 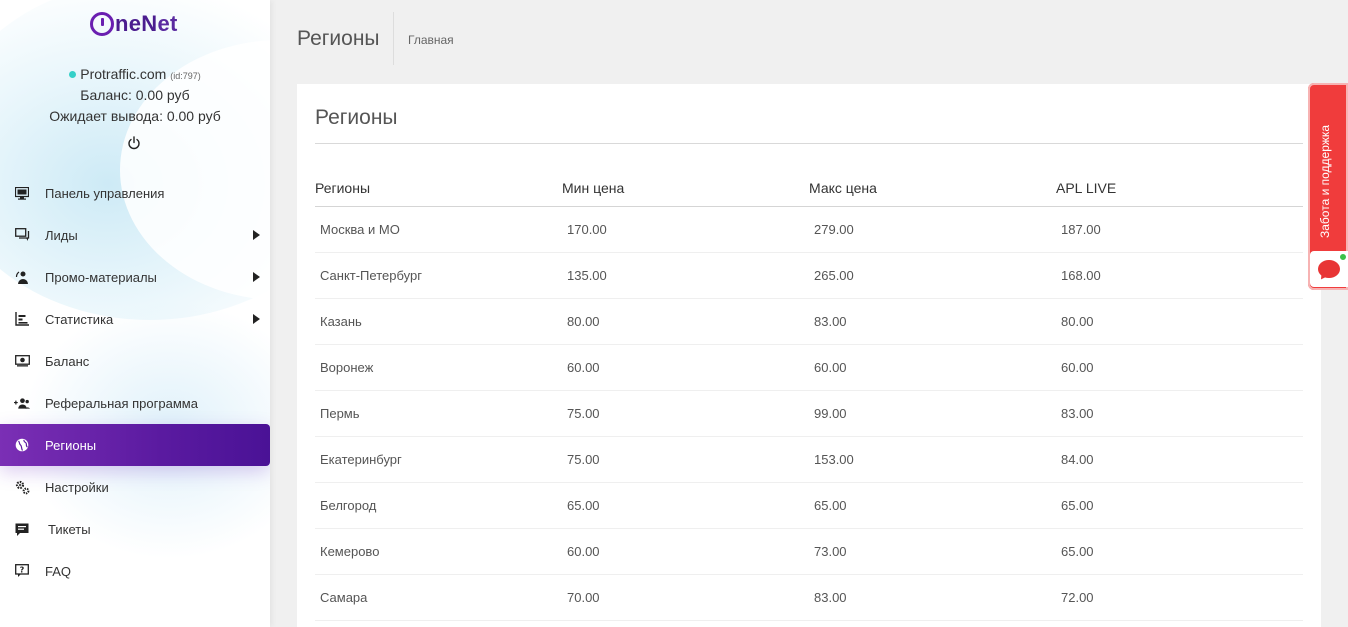 I want to click on user-id: (id:797), so click(x=185, y=76).